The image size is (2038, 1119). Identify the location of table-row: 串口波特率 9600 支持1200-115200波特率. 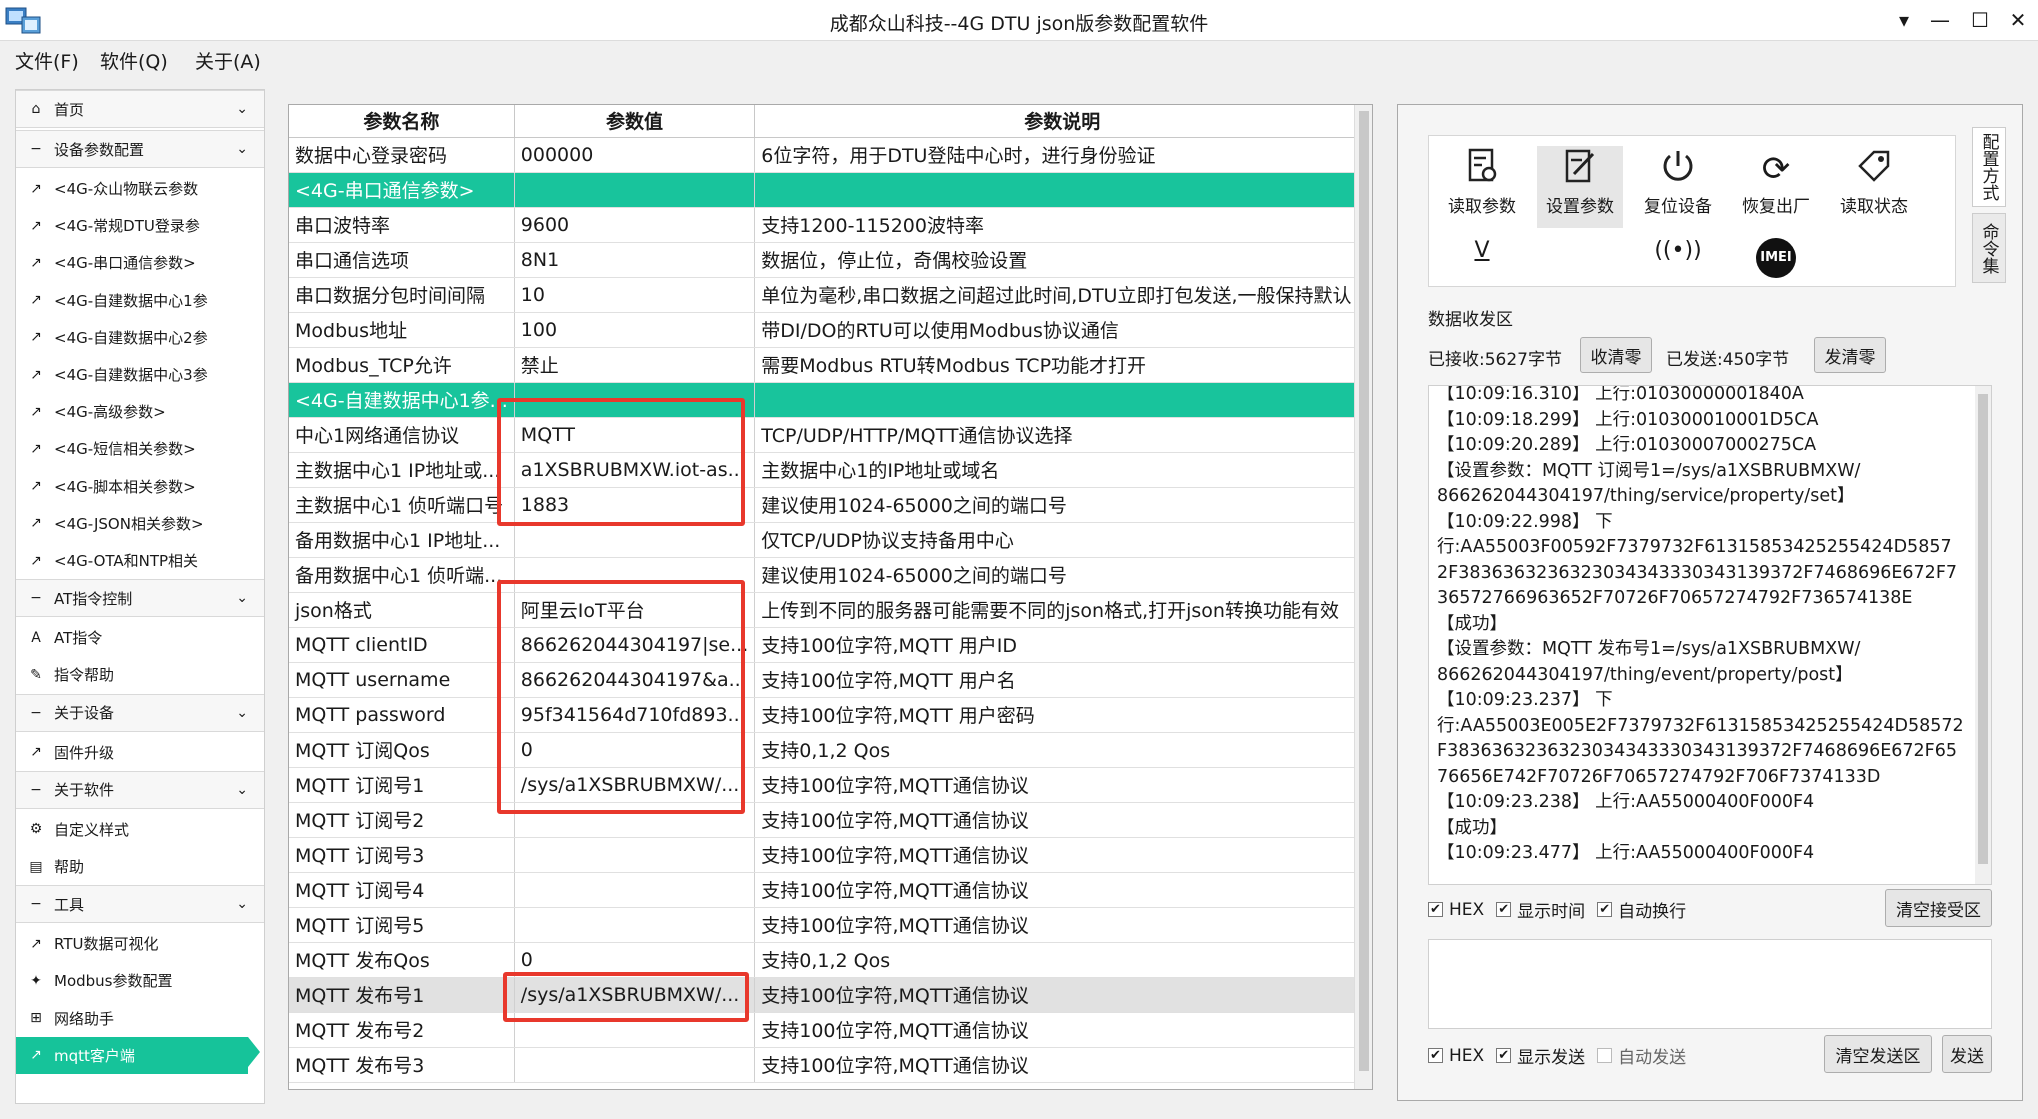
(830, 225).